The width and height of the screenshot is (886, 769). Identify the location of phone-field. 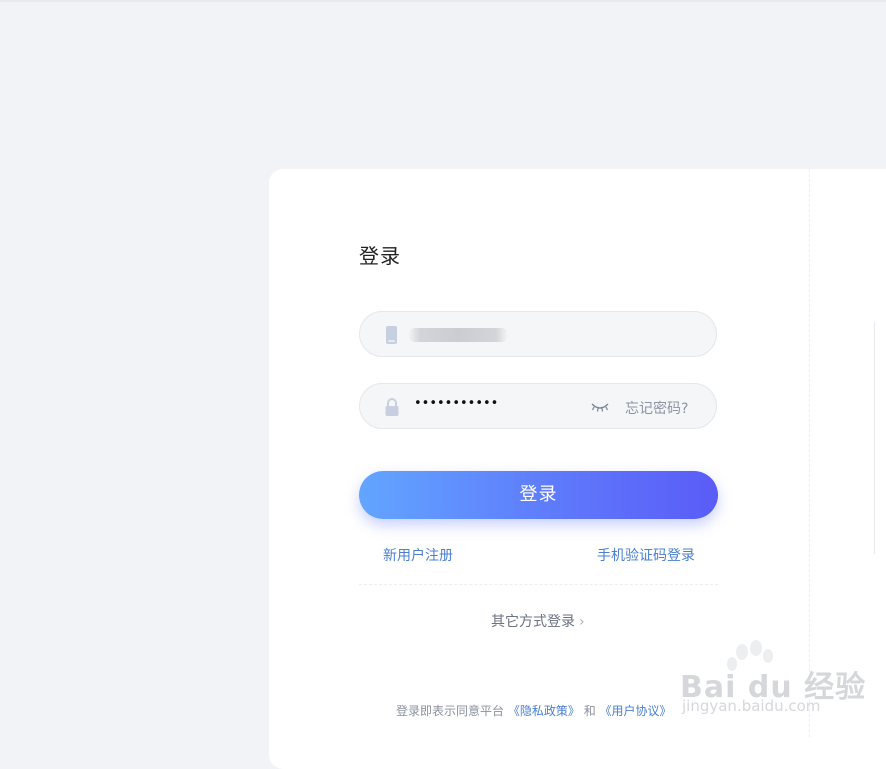
(538, 334).